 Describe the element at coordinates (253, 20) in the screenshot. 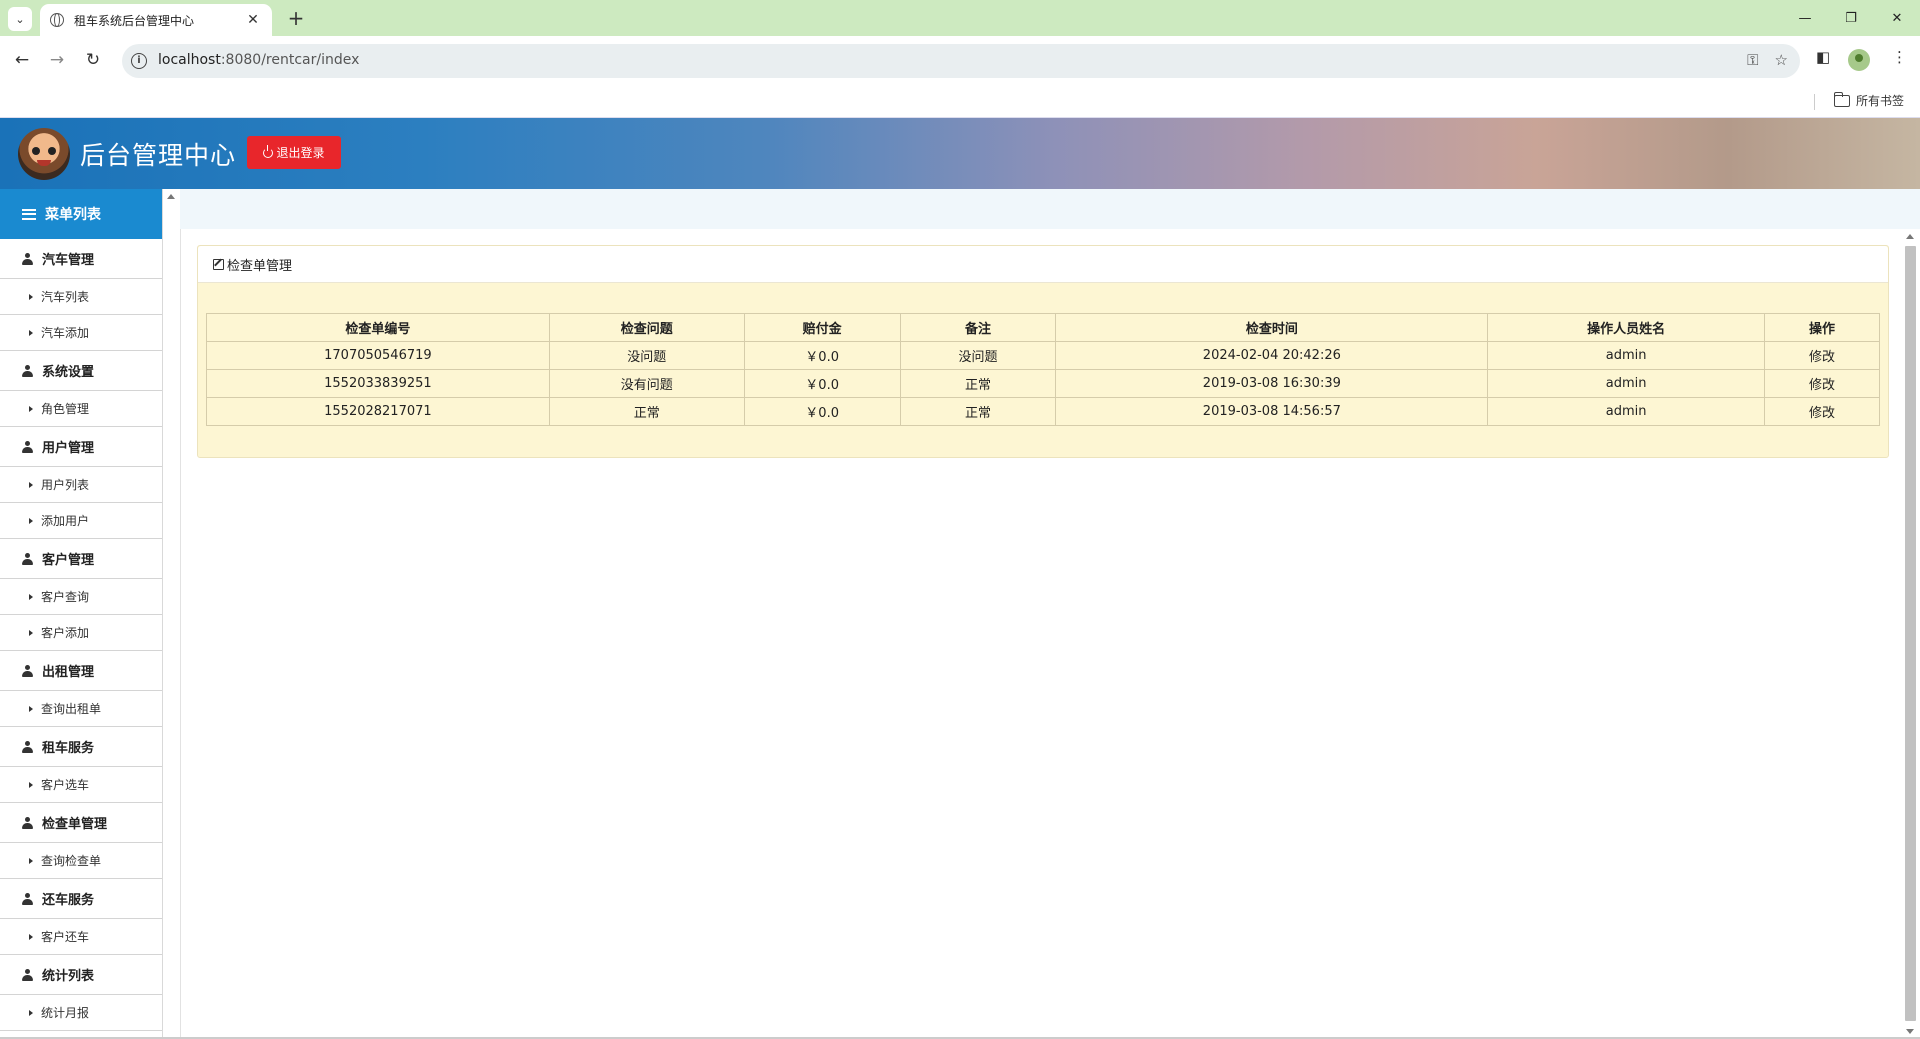

I see `tab-close-icon: ✕` at that location.